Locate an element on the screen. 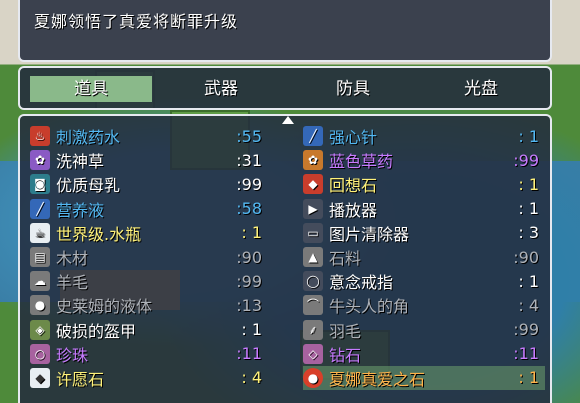 The width and height of the screenshot is (580, 403). item-row: ✿ 洗神草 :31 is located at coordinates (149, 160).